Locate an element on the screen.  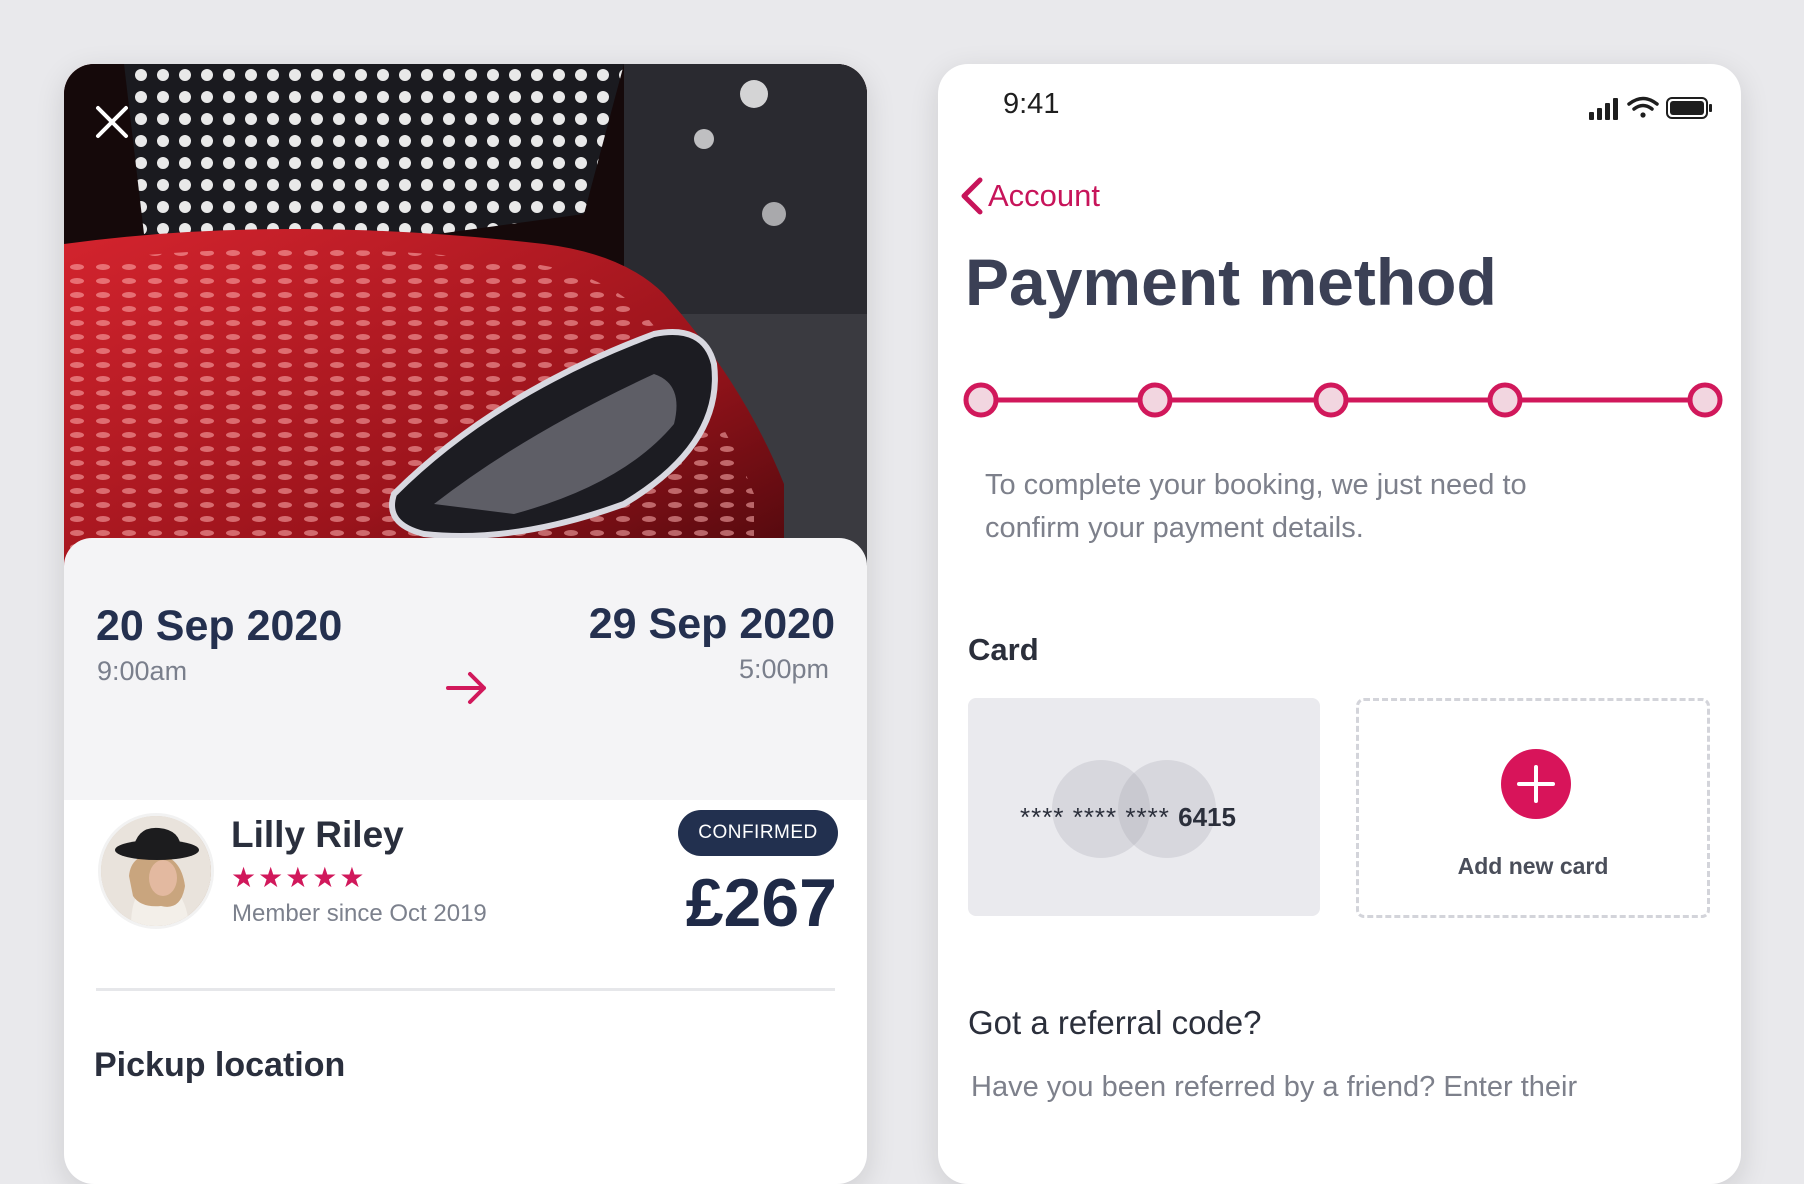
close-icon is located at coordinates (112, 122).